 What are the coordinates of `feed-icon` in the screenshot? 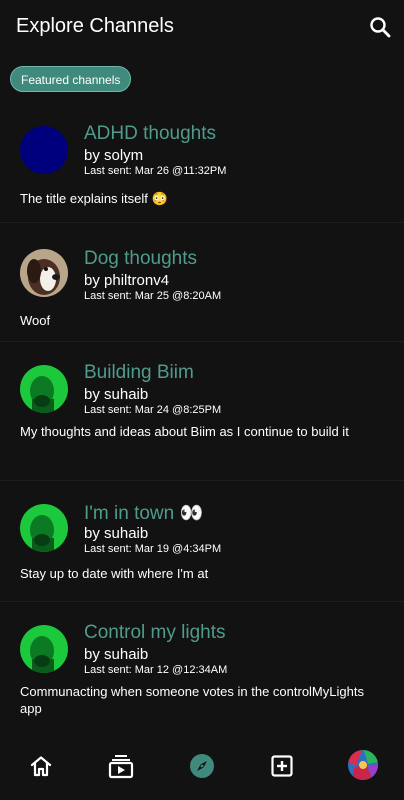 It's located at (121, 766).